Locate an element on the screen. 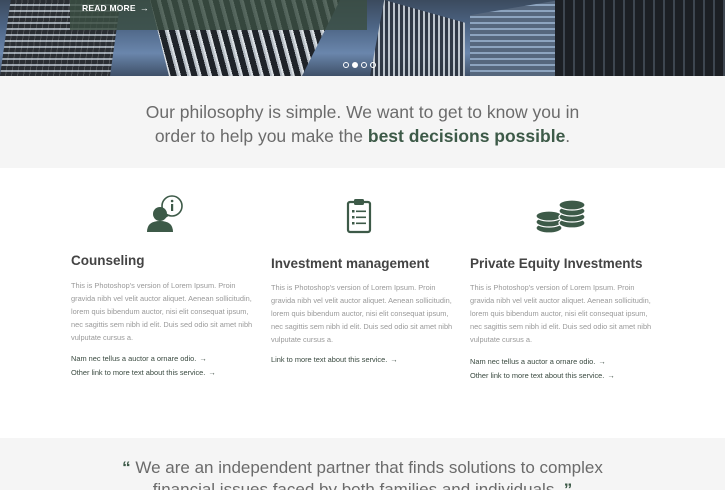 Image resolution: width=725 pixels, height=490 pixels. service-title: Counseling is located at coordinates (108, 260).